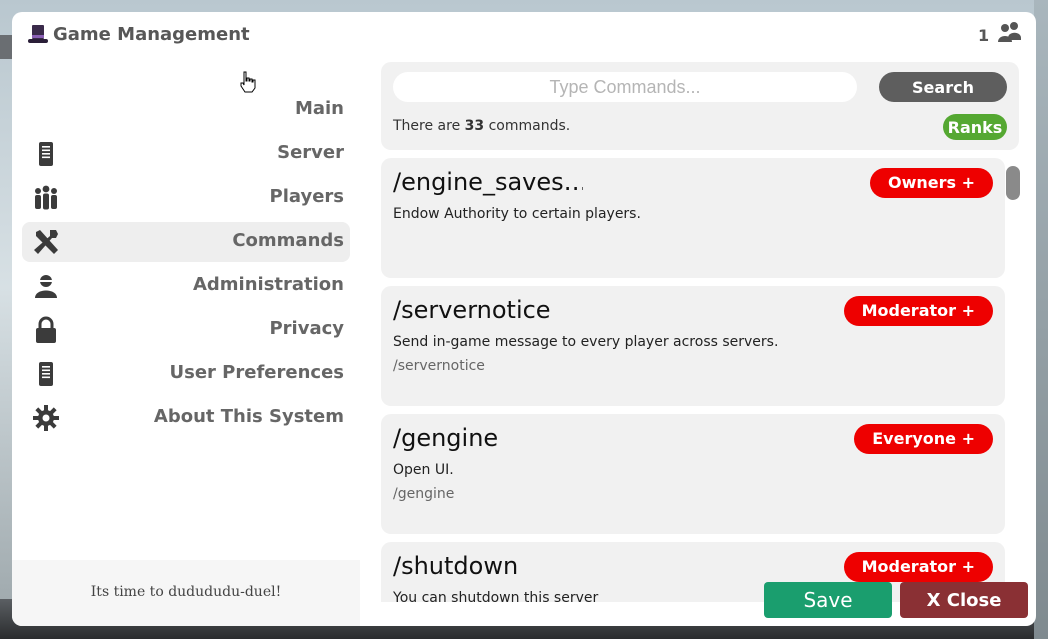 The image size is (1048, 639). Describe the element at coordinates (46, 154) in the screenshot. I see `server-icon` at that location.